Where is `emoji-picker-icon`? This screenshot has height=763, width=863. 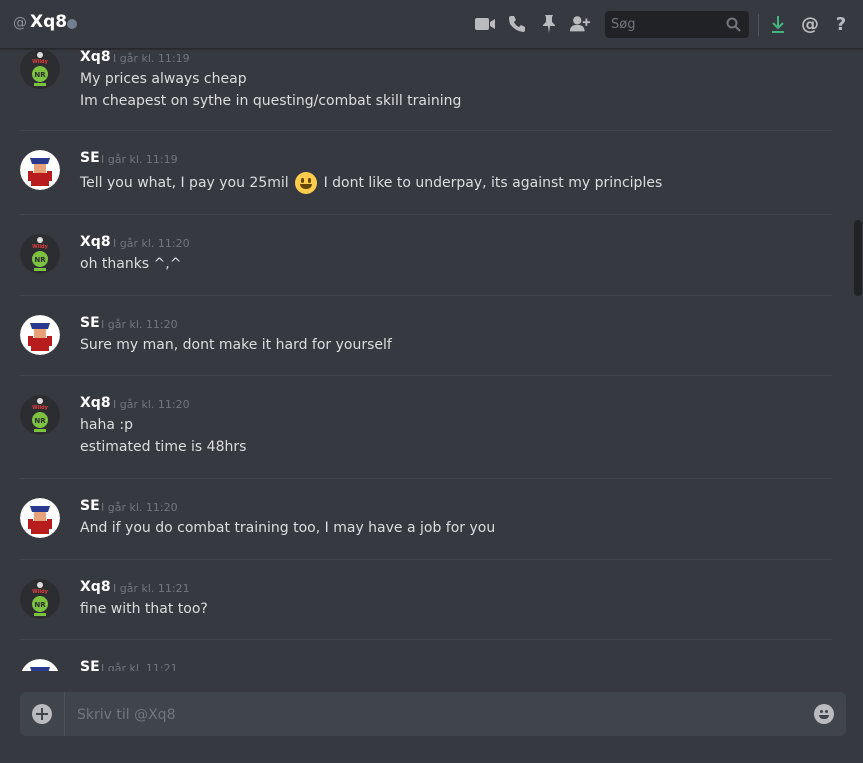
emoji-picker-icon is located at coordinates (824, 714).